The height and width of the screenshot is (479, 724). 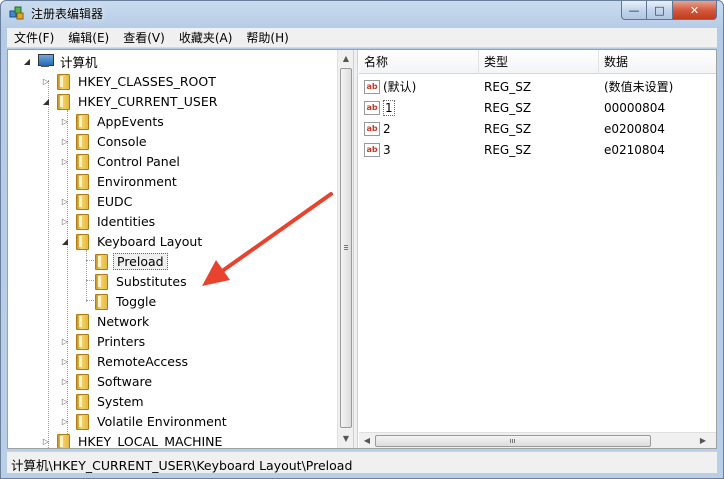 What do you see at coordinates (355, 249) in the screenshot?
I see `pane-splitter` at bounding box center [355, 249].